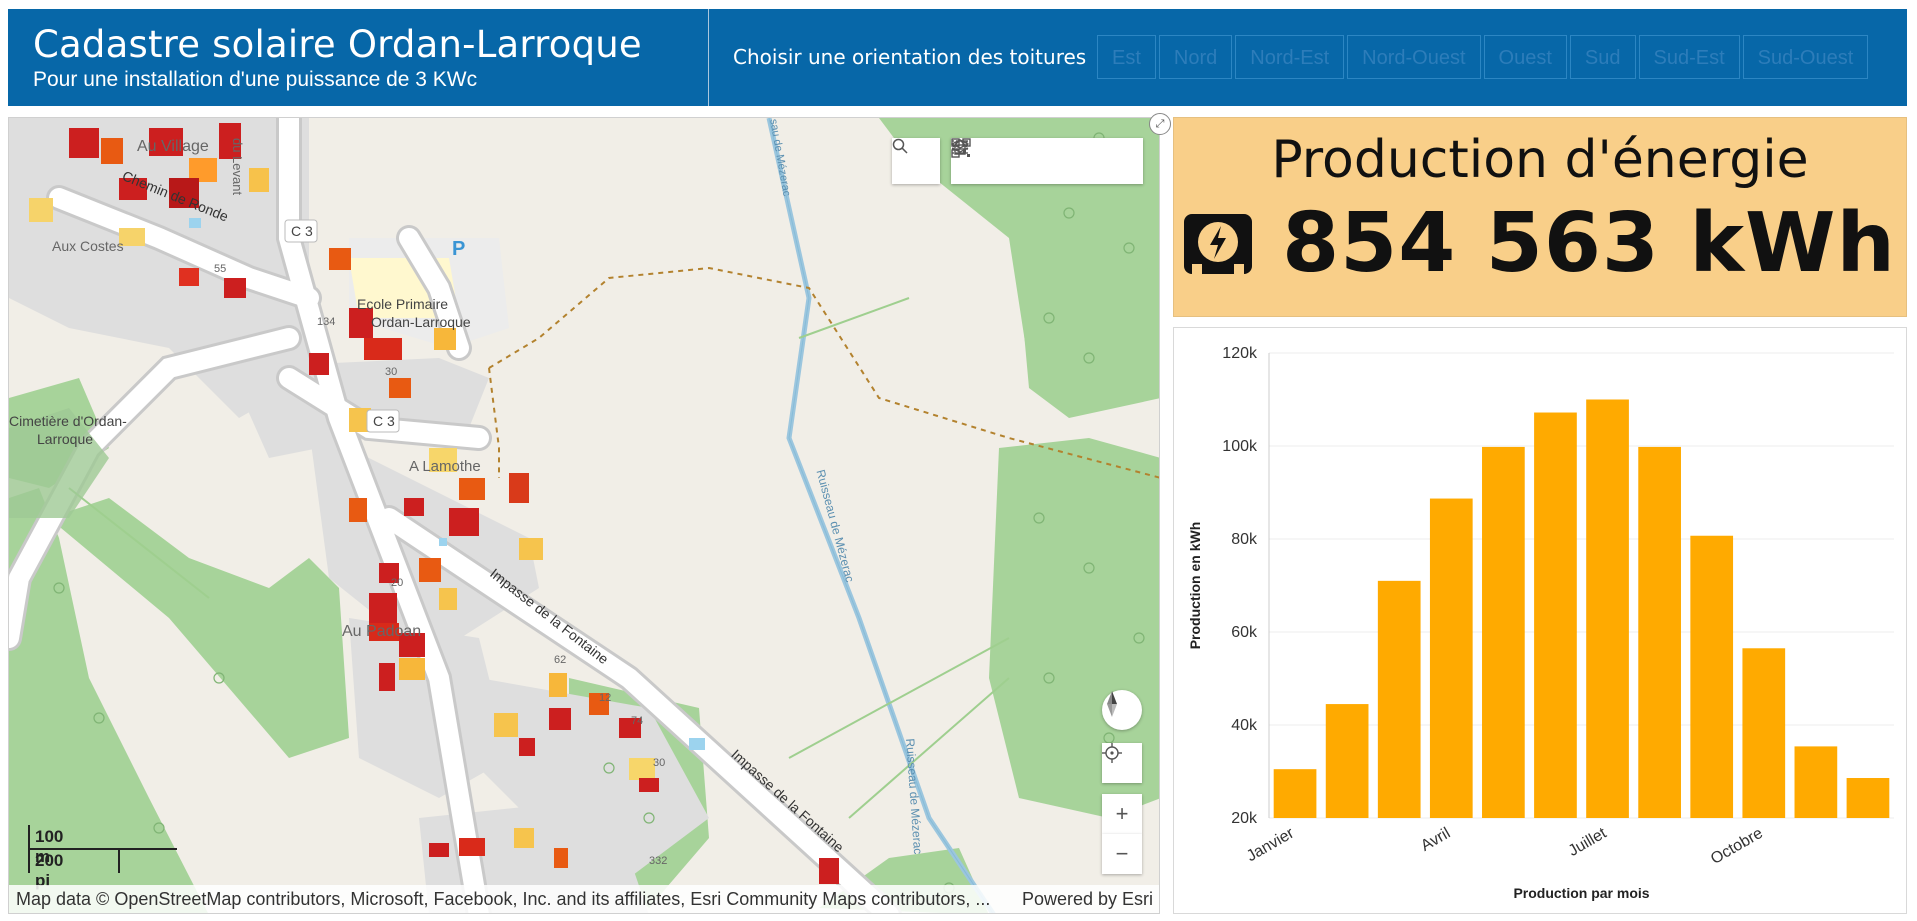 The width and height of the screenshot is (1917, 921). I want to click on label-a-lamothe: A Lamothe, so click(445, 466).